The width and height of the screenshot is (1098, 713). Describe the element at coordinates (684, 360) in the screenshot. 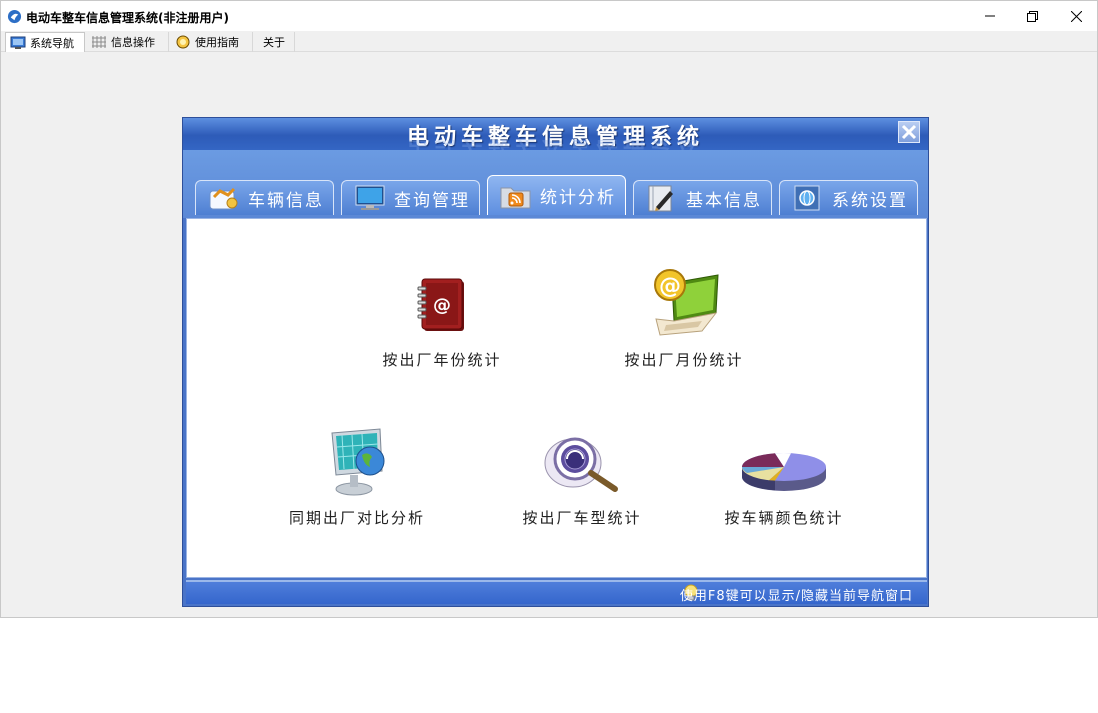

I see `feature-label: 按出厂月份统计` at that location.